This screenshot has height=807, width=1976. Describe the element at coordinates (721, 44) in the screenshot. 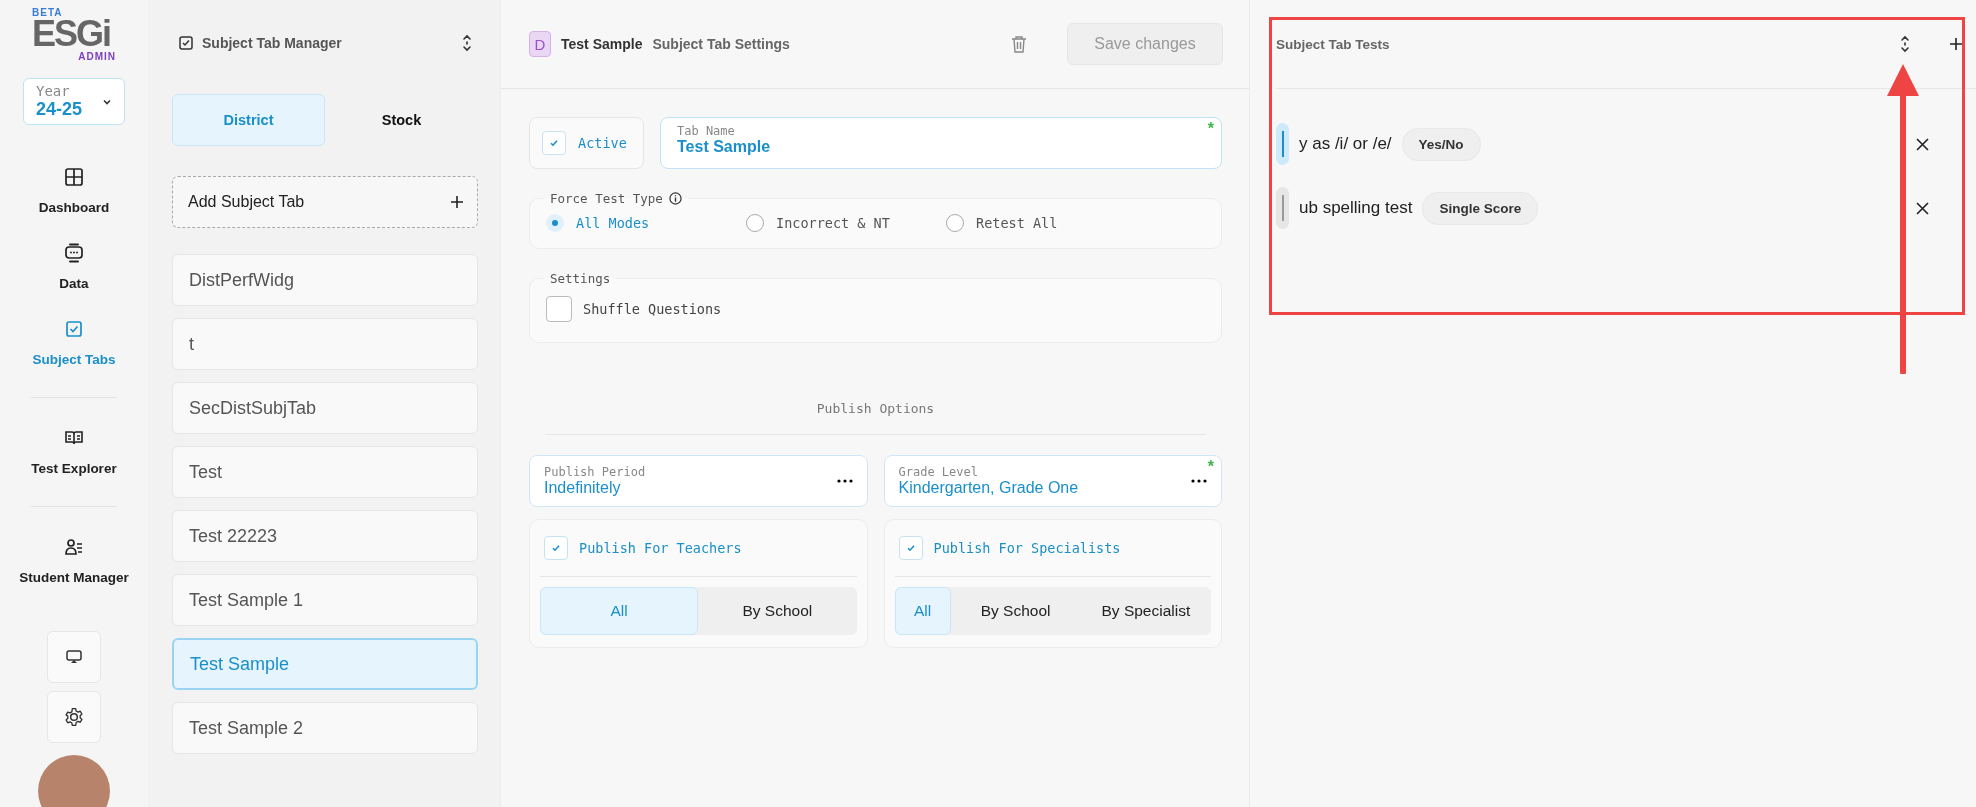

I see `settings-subtitle: Subject Tab Settings` at that location.